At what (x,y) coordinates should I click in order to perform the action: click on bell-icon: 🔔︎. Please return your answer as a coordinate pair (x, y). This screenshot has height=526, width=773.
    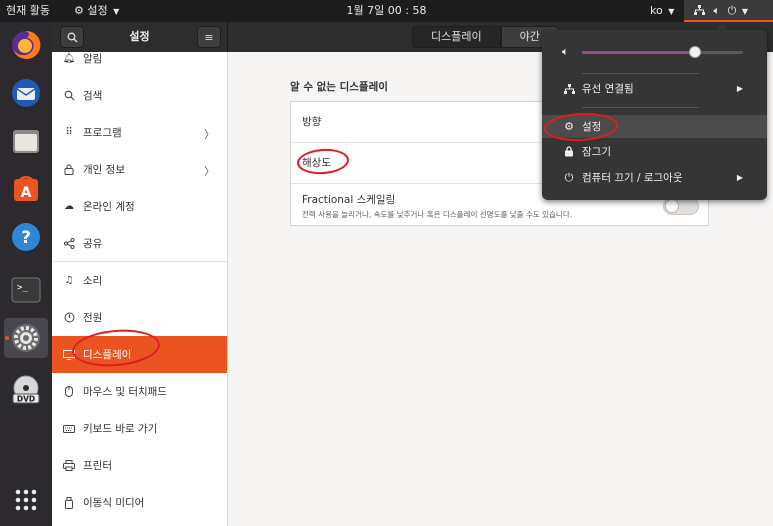
    Looking at the image, I should click on (69, 58).